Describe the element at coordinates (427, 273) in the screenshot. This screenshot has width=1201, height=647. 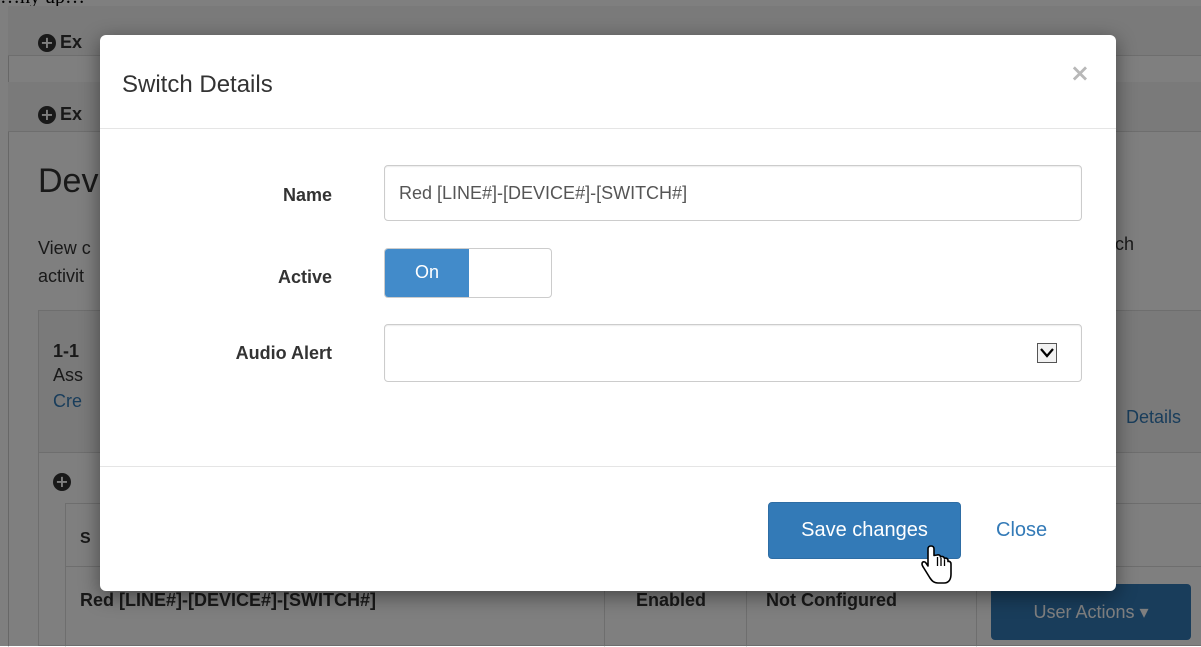
I see `toggle-on-label: On` at that location.